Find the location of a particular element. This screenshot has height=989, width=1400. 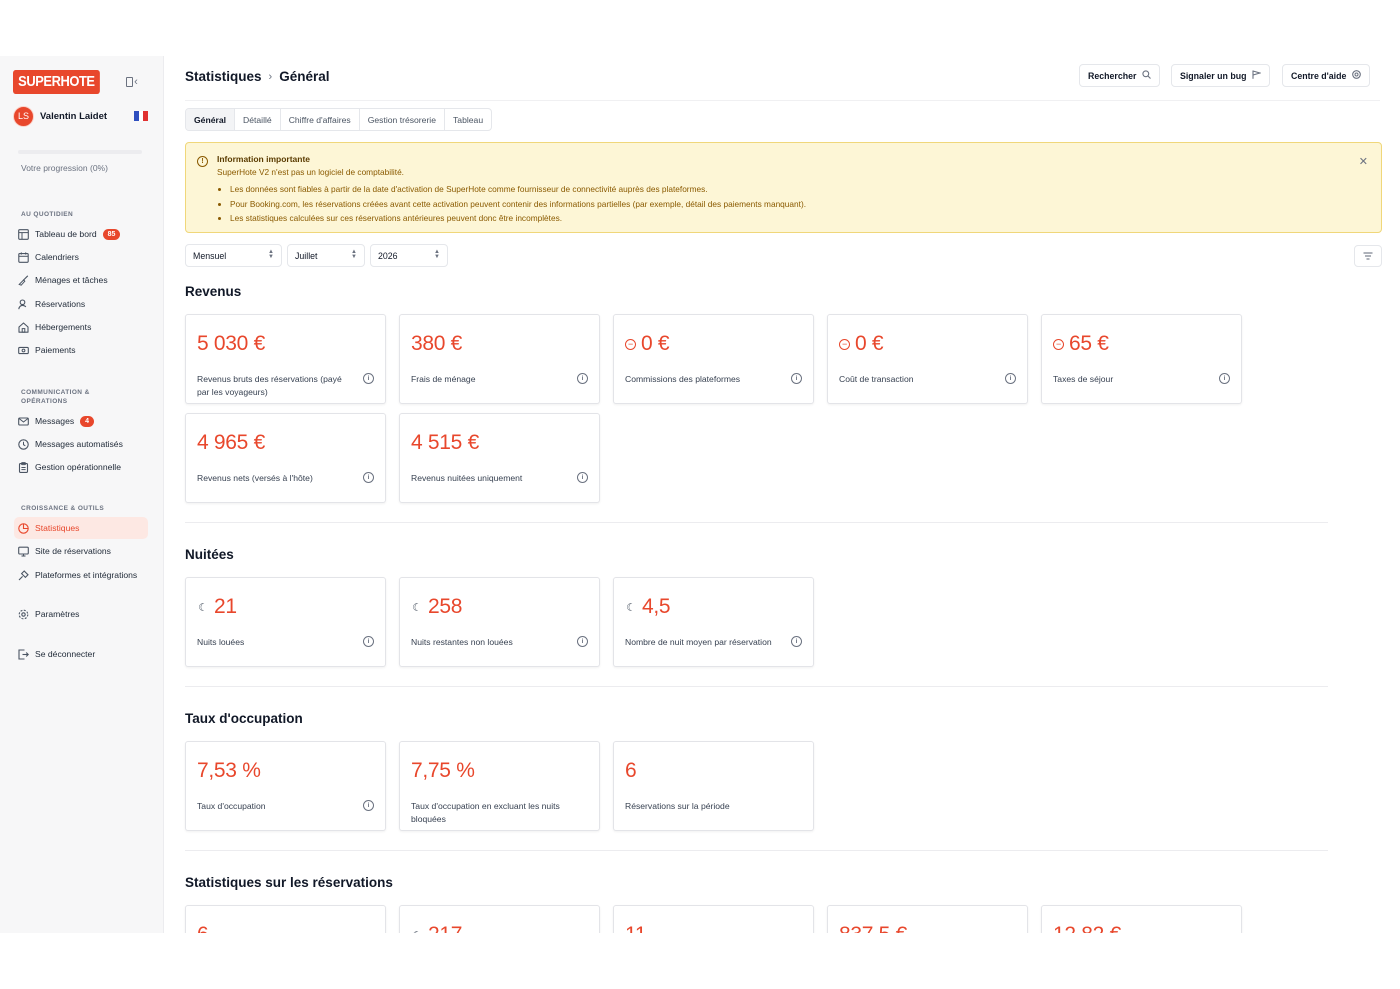

superhote-logo: SUPERHOTE is located at coordinates (56, 82).